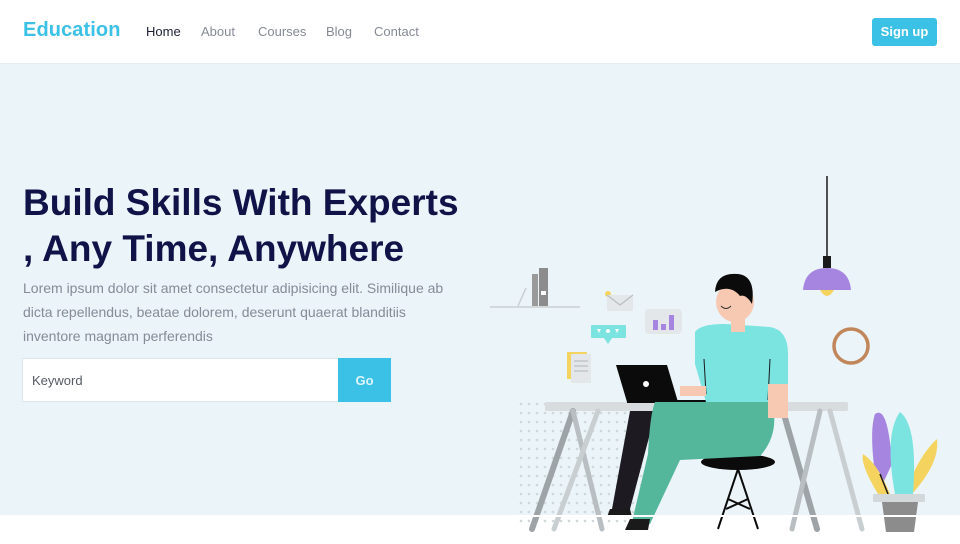  Describe the element at coordinates (900, 472) in the screenshot. I see `potted-plant-icon` at that location.